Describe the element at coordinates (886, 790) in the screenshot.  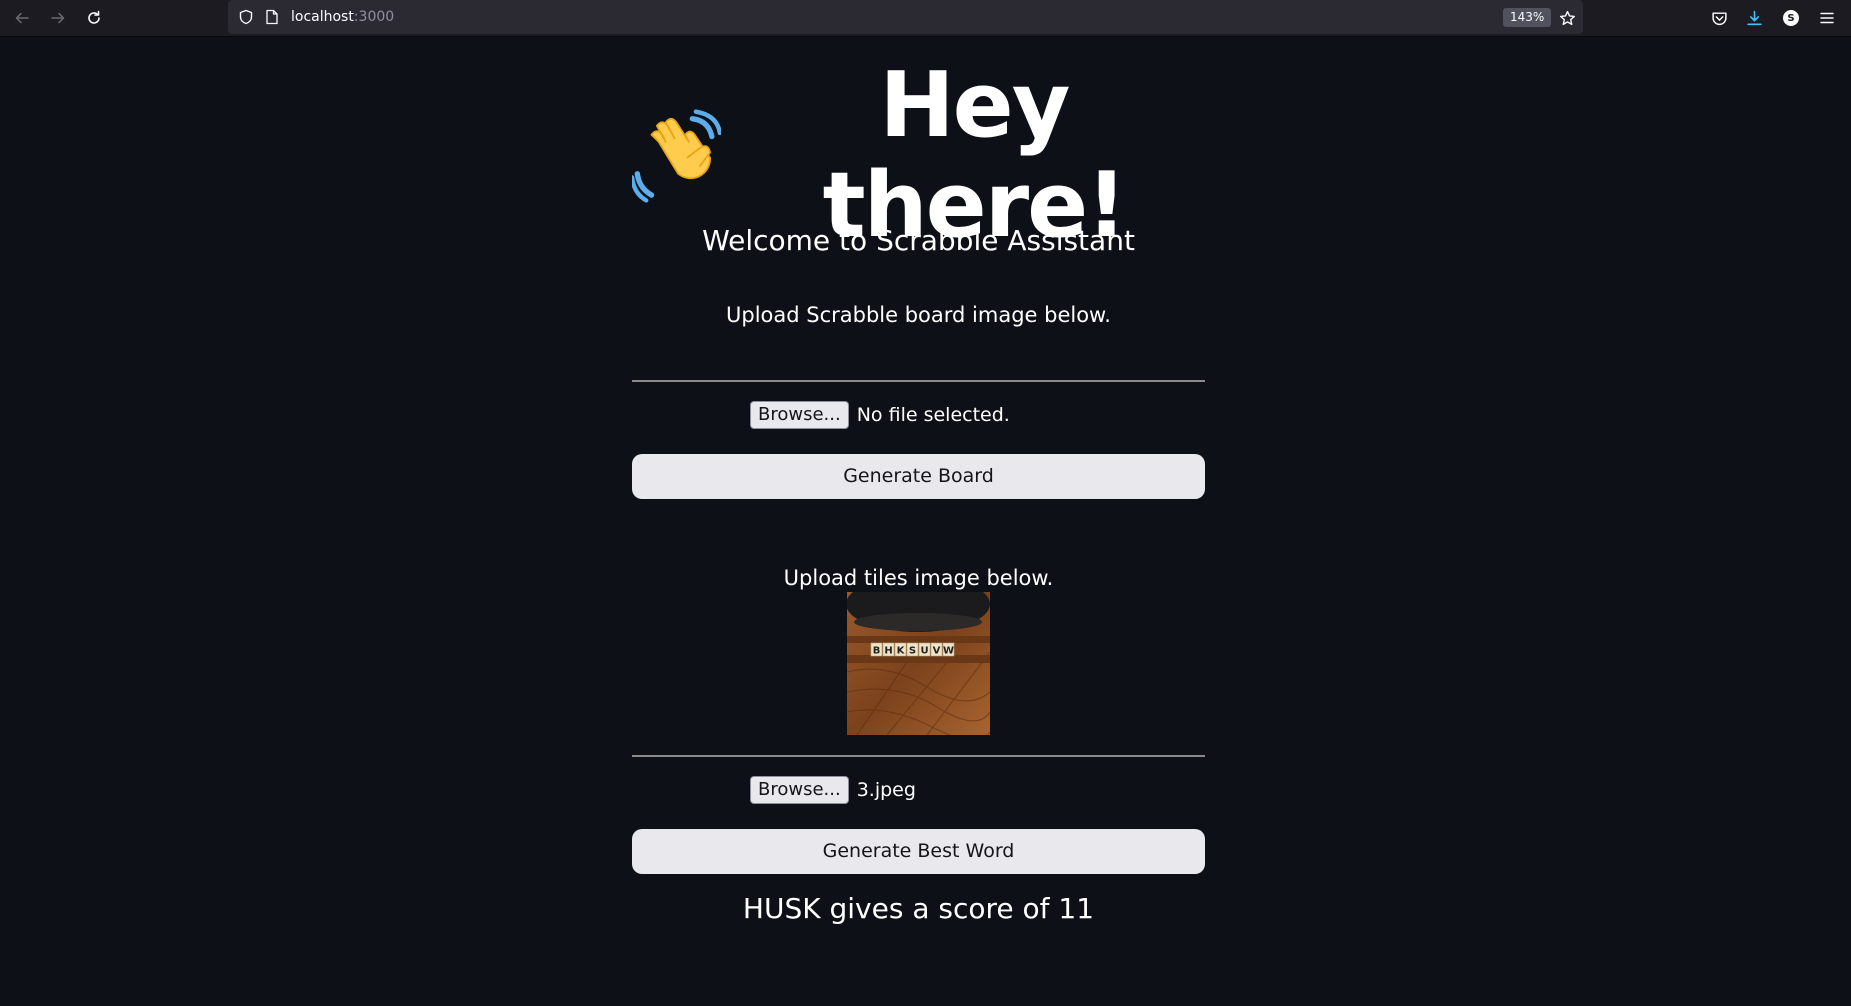
I see `tiles-file-status: 3.jpeg` at that location.